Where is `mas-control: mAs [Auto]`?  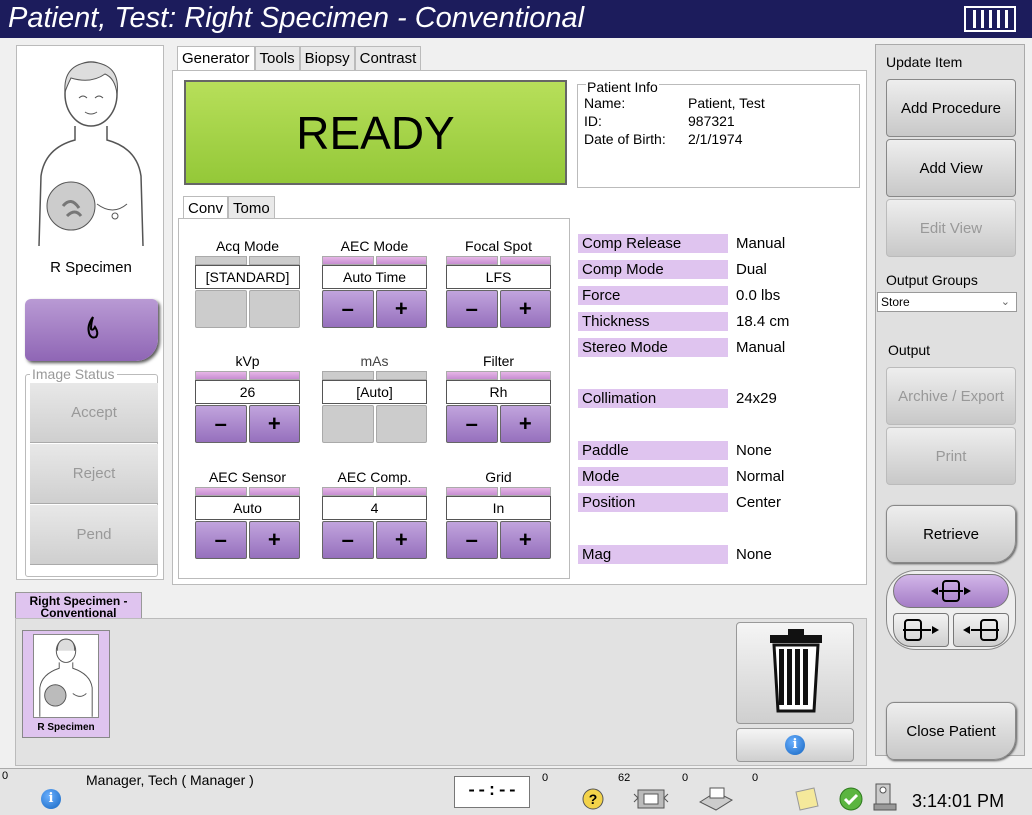 mas-control: mAs [Auto] is located at coordinates (374, 398).